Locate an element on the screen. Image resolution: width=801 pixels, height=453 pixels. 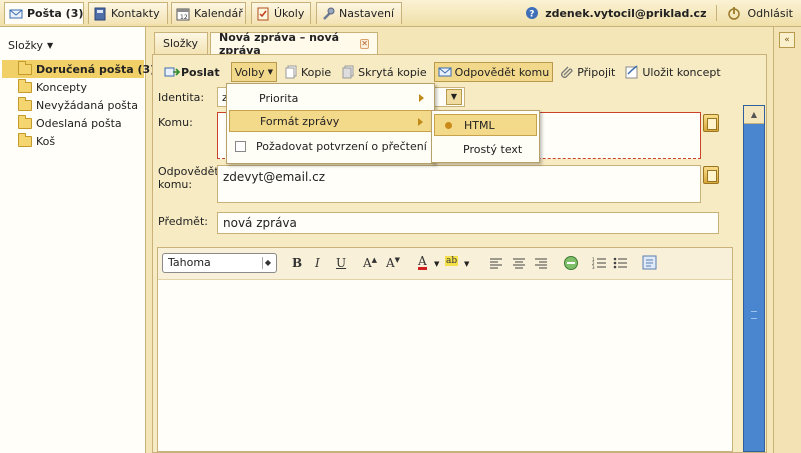
chevron-updown-icon: ◆ is located at coordinates (267, 263).